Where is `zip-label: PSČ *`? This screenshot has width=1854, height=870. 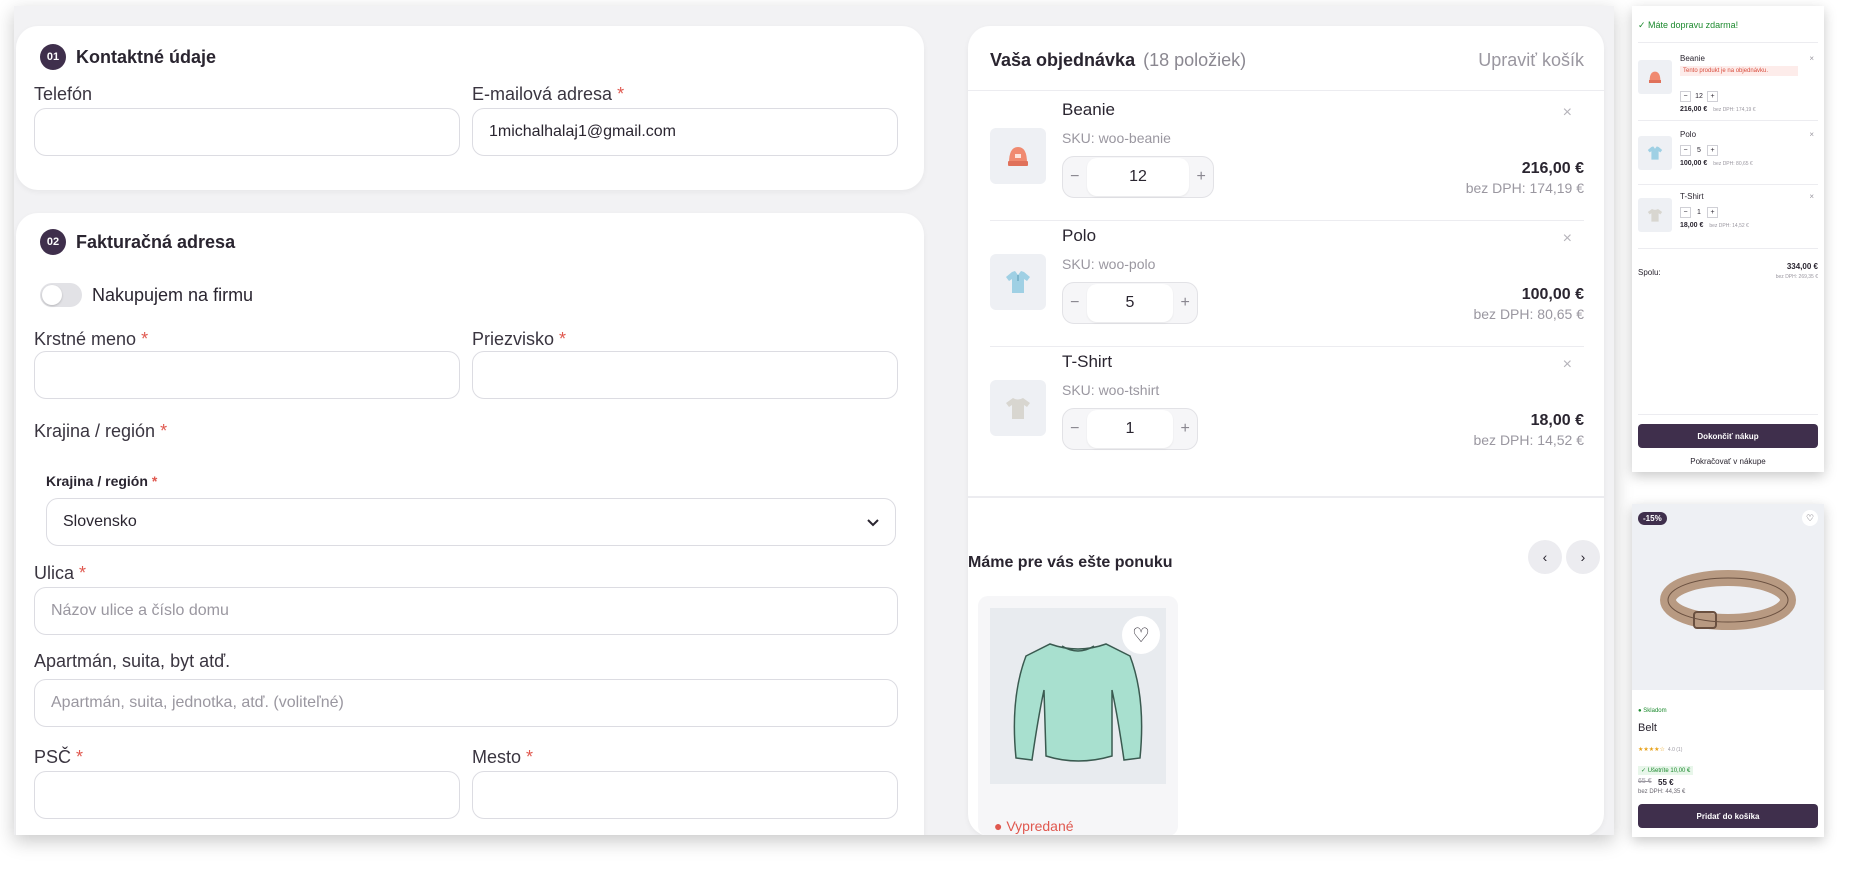
zip-label: PSČ * is located at coordinates (58, 757).